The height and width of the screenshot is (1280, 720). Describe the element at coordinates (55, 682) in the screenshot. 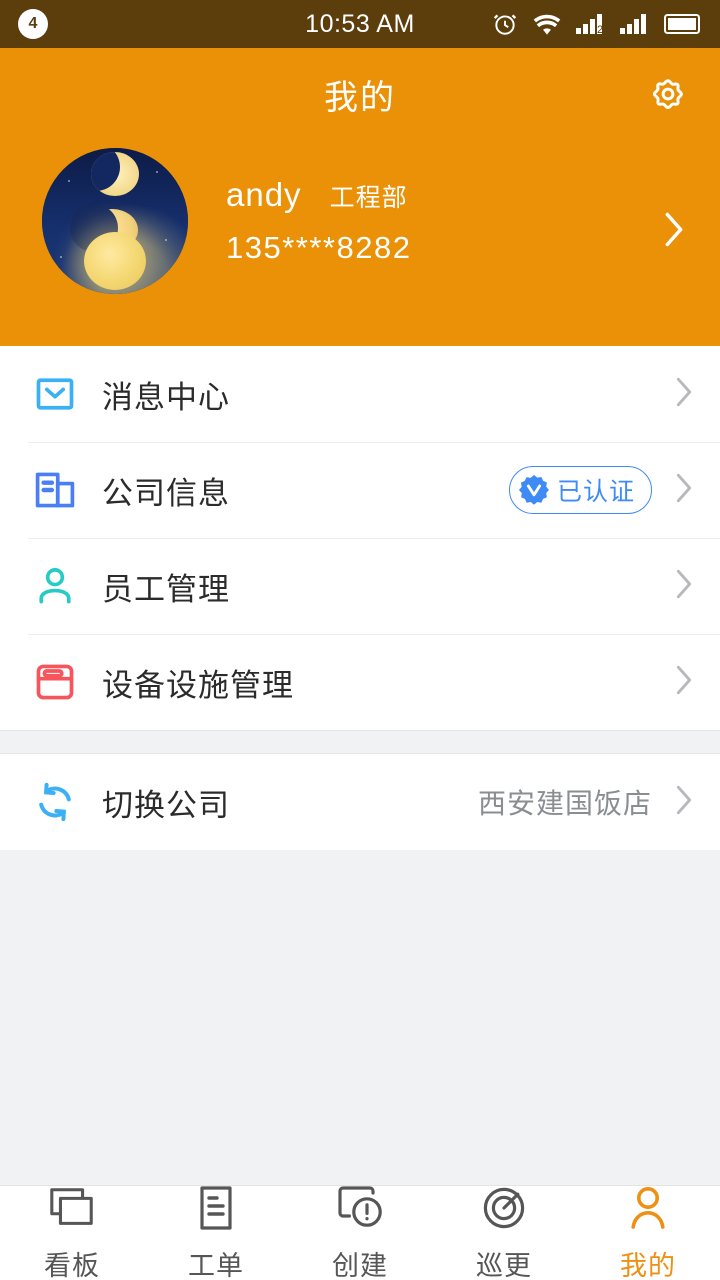

I see `device-icon` at that location.